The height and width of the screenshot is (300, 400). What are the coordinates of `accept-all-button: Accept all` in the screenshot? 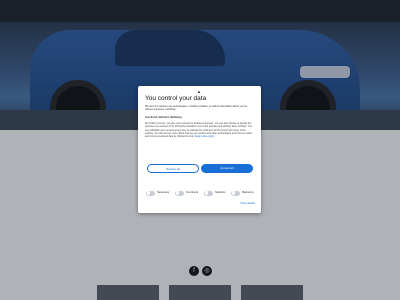 It's located at (227, 168).